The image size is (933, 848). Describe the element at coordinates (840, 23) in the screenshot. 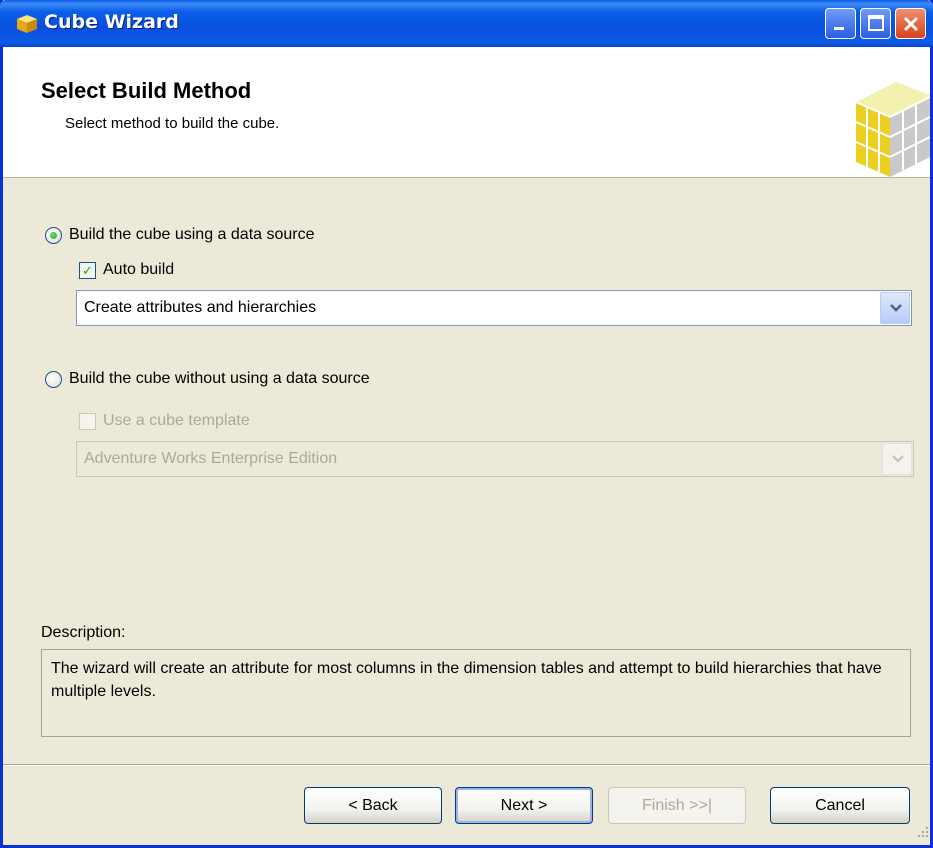

I see `minimize-button` at that location.